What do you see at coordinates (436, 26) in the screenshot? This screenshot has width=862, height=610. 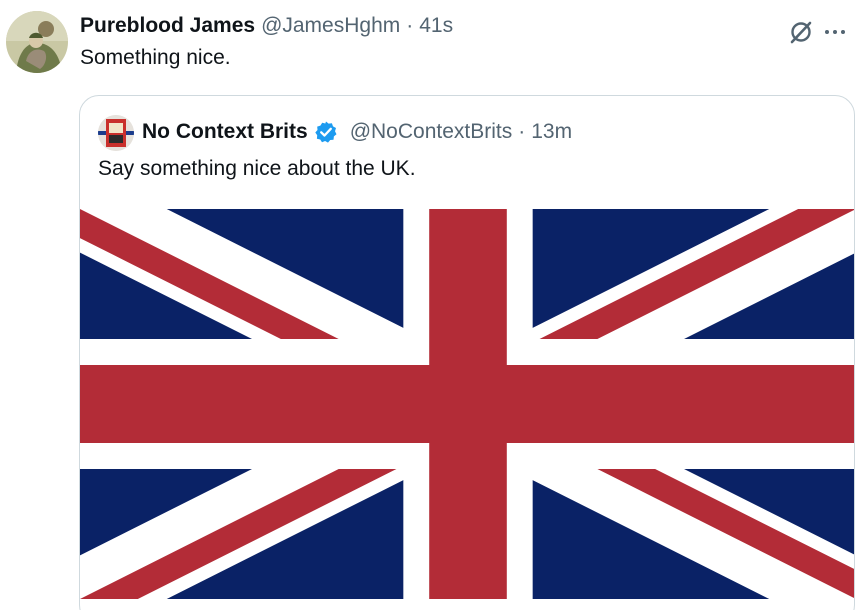 I see `tweet-timestamp: 41s` at bounding box center [436, 26].